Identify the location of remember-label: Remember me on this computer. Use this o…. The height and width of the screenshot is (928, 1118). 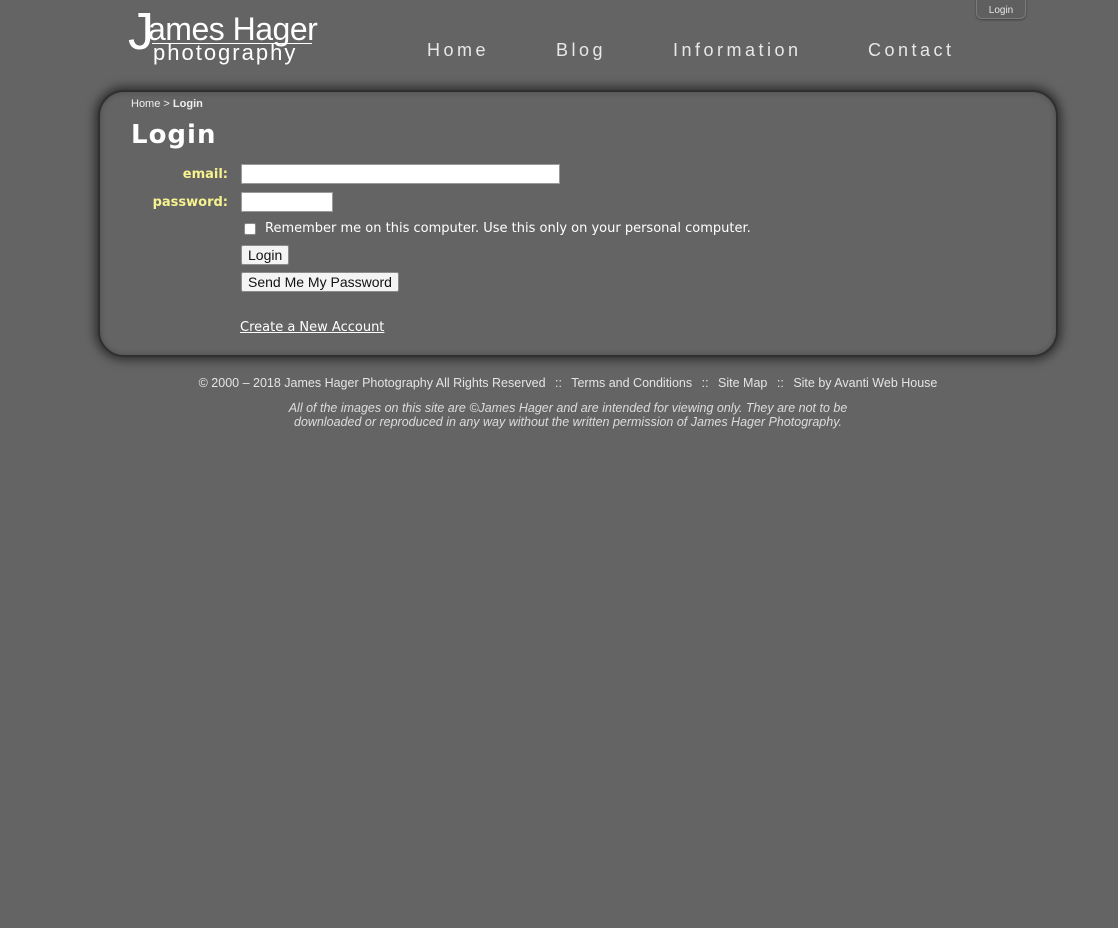
(508, 228).